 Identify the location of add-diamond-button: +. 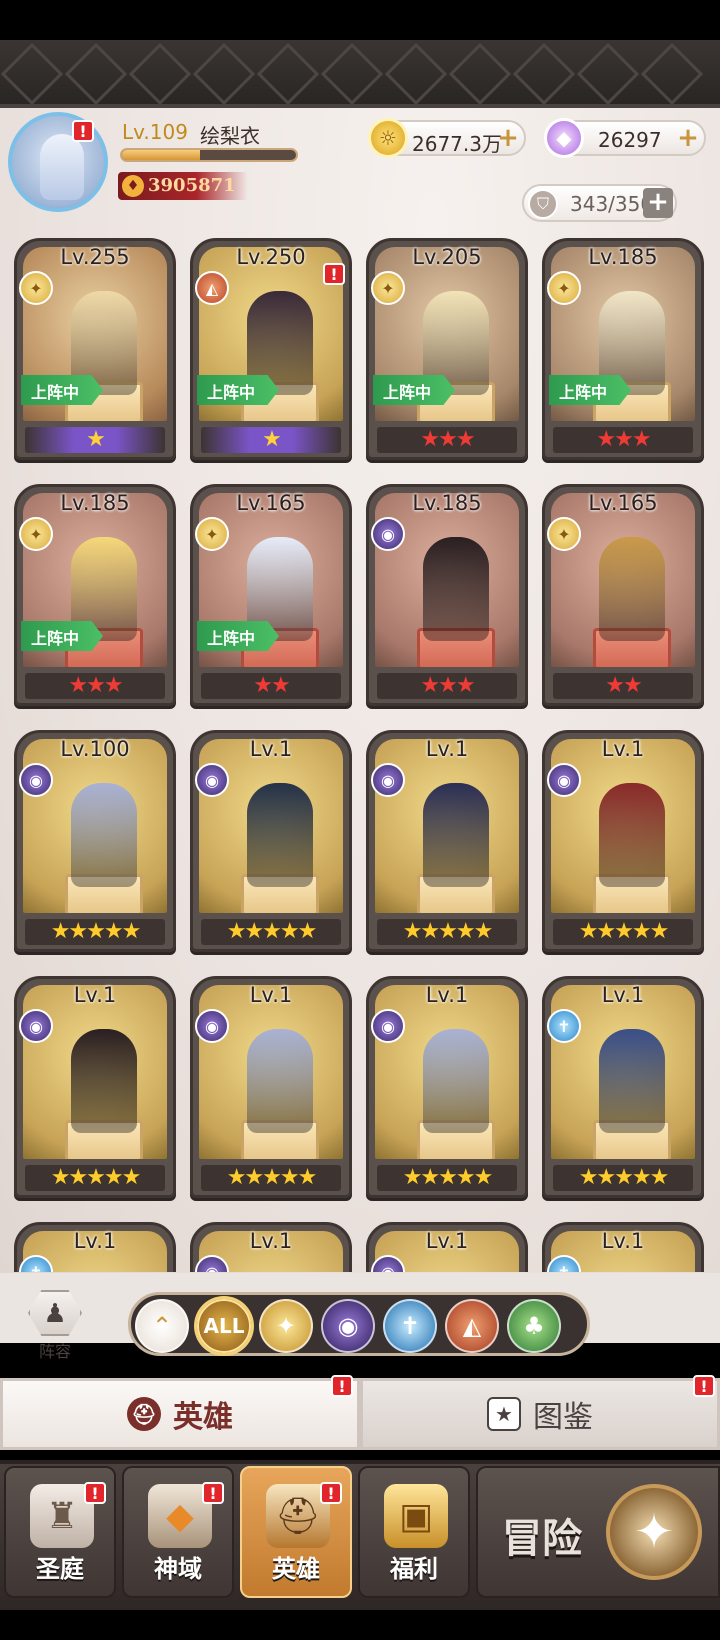
(688, 138).